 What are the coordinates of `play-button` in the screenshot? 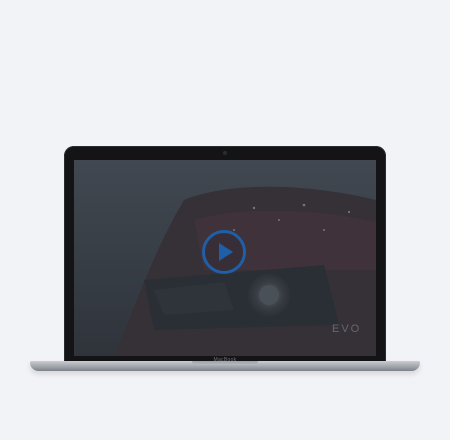 It's located at (224, 252).